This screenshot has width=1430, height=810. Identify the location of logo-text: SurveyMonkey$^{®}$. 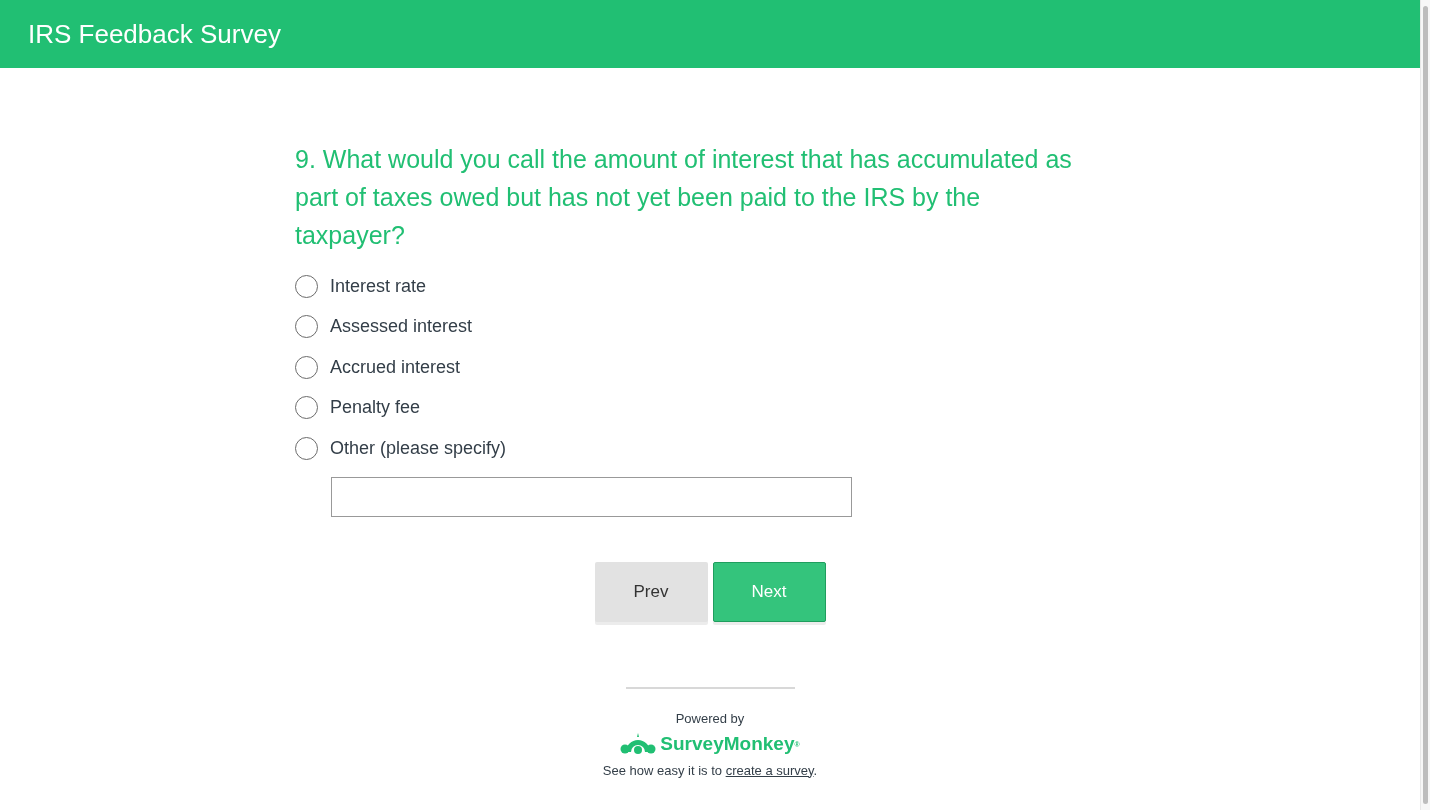
(730, 744).